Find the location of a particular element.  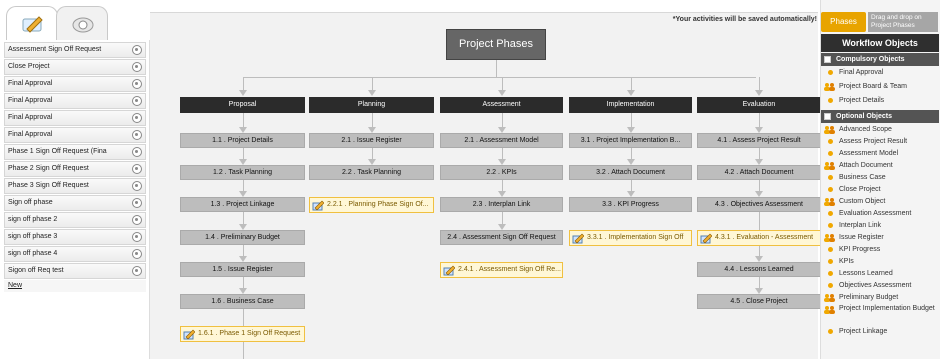

signoff-list-item-label: Phase 2 Sign Off Request is located at coordinates (48, 168).